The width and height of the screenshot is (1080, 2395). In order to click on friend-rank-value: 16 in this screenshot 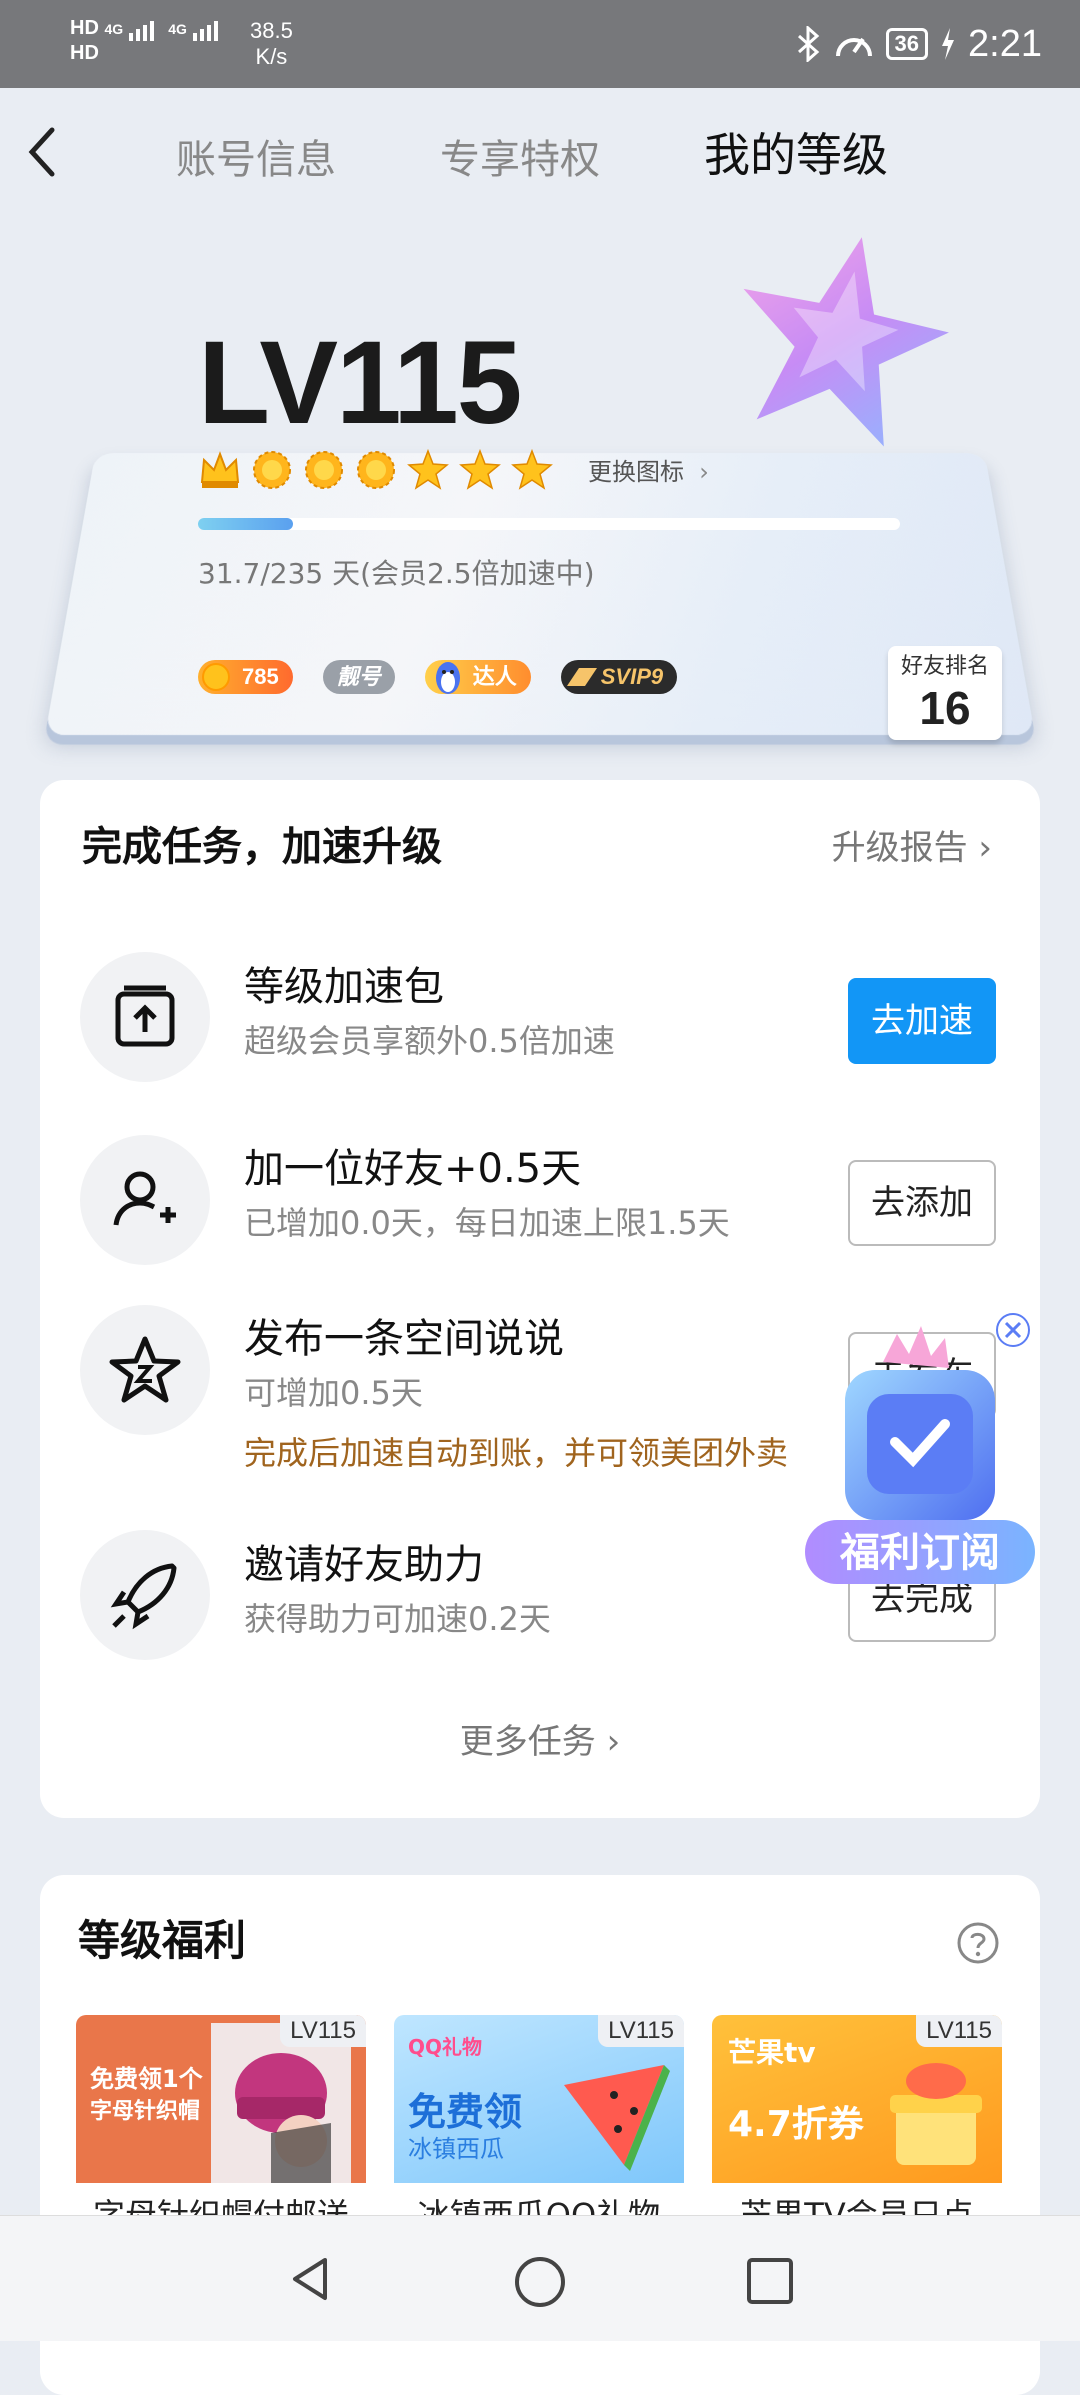, I will do `click(945, 708)`.